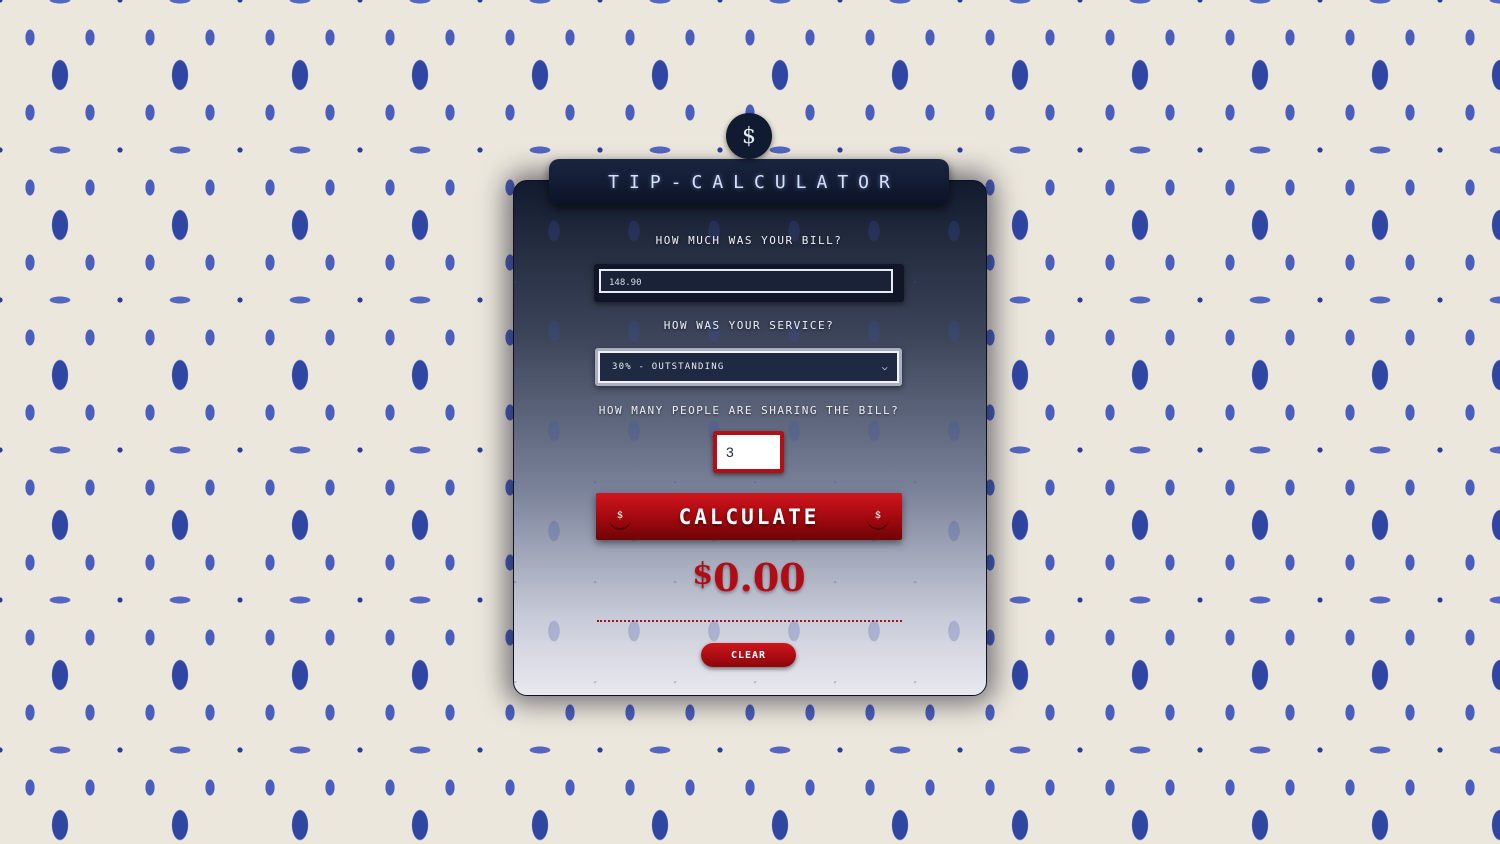  I want to click on clear-button-label: Clear, so click(748, 655).